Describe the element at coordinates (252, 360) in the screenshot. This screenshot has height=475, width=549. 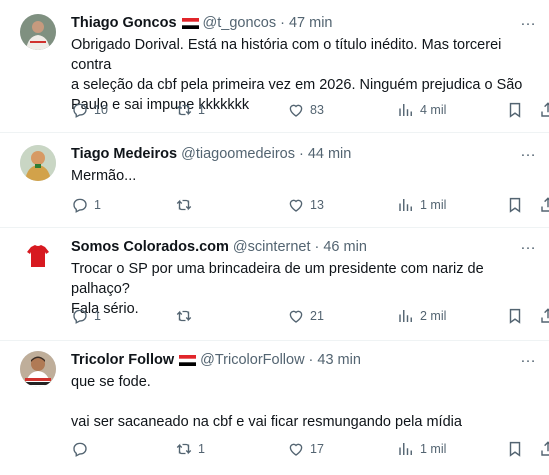
I see `author-handle: @TricolorFollow` at that location.